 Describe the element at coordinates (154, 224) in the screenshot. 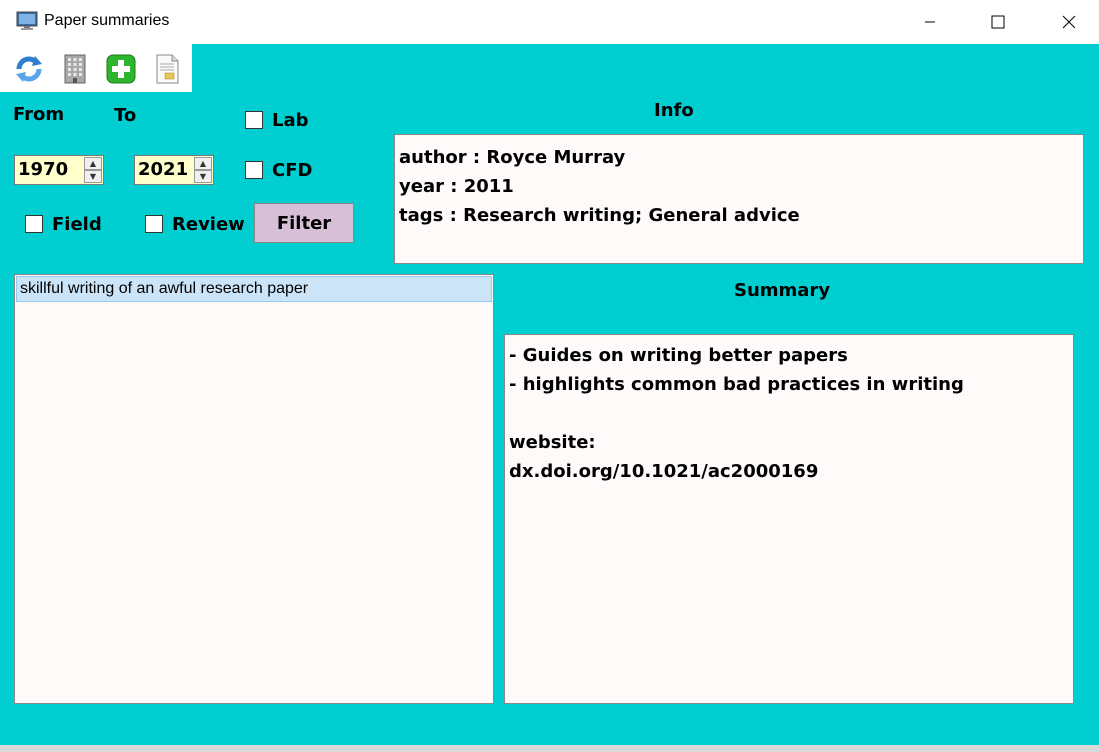

I see `review-checkbox` at that location.